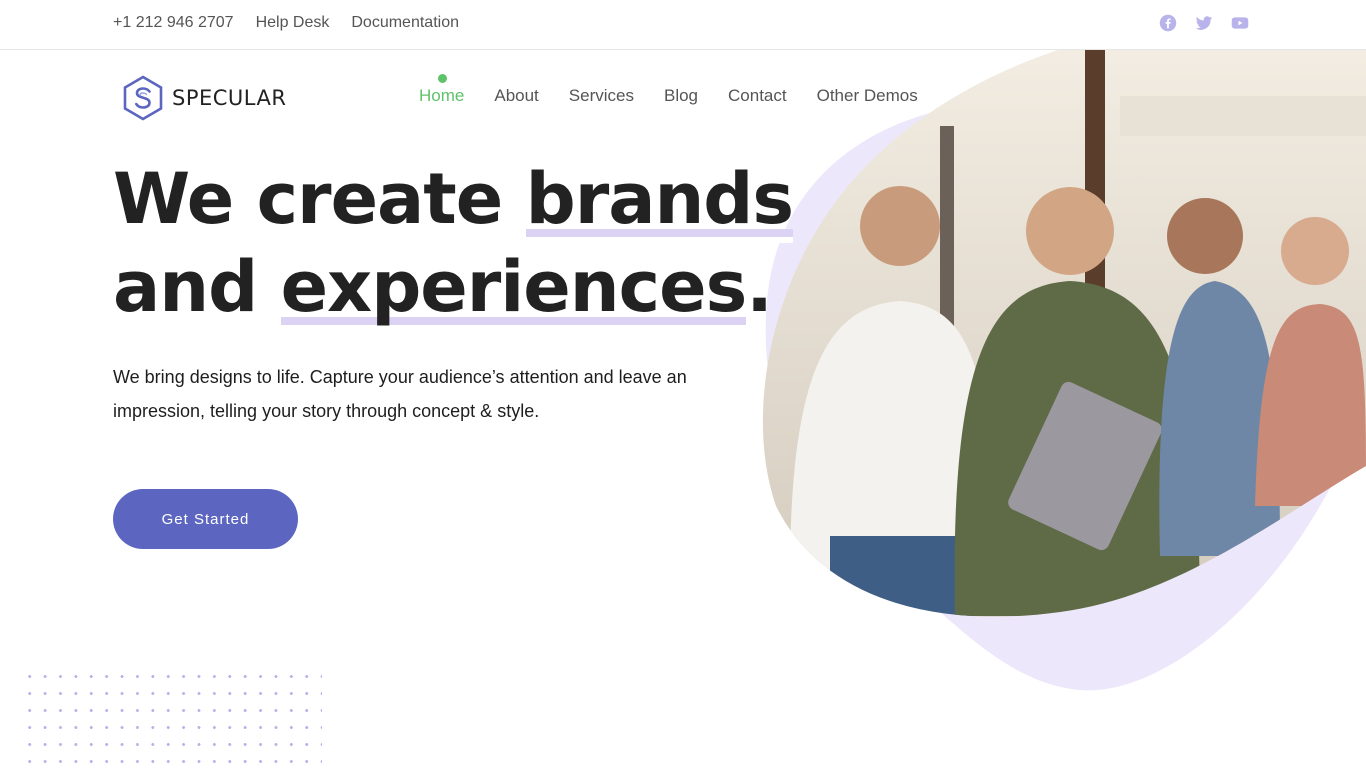 Image resolution: width=1366 pixels, height=768 pixels. I want to click on brand-logo: SPECULAR, so click(204, 98).